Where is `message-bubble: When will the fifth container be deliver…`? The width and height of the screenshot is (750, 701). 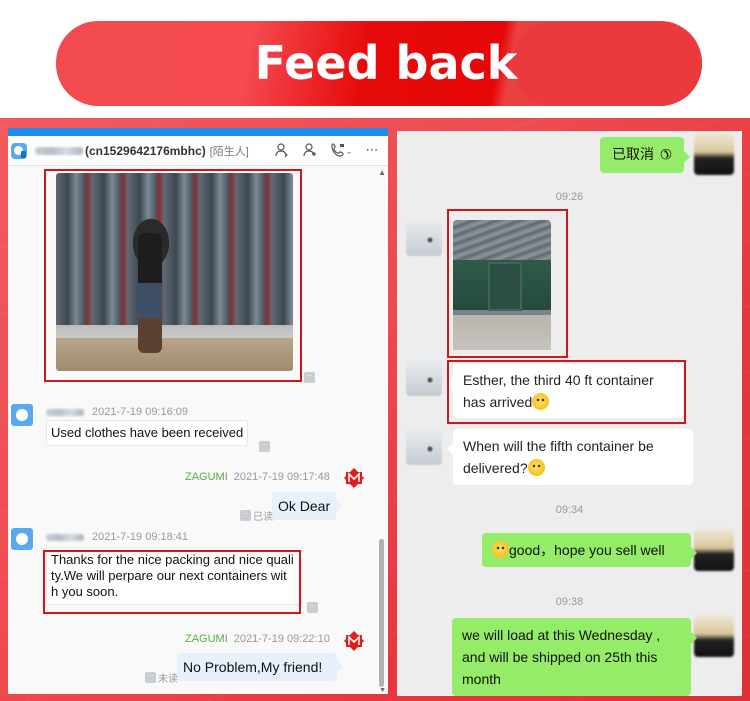 message-bubble: When will the fifth container be deliver… is located at coordinates (570, 457).